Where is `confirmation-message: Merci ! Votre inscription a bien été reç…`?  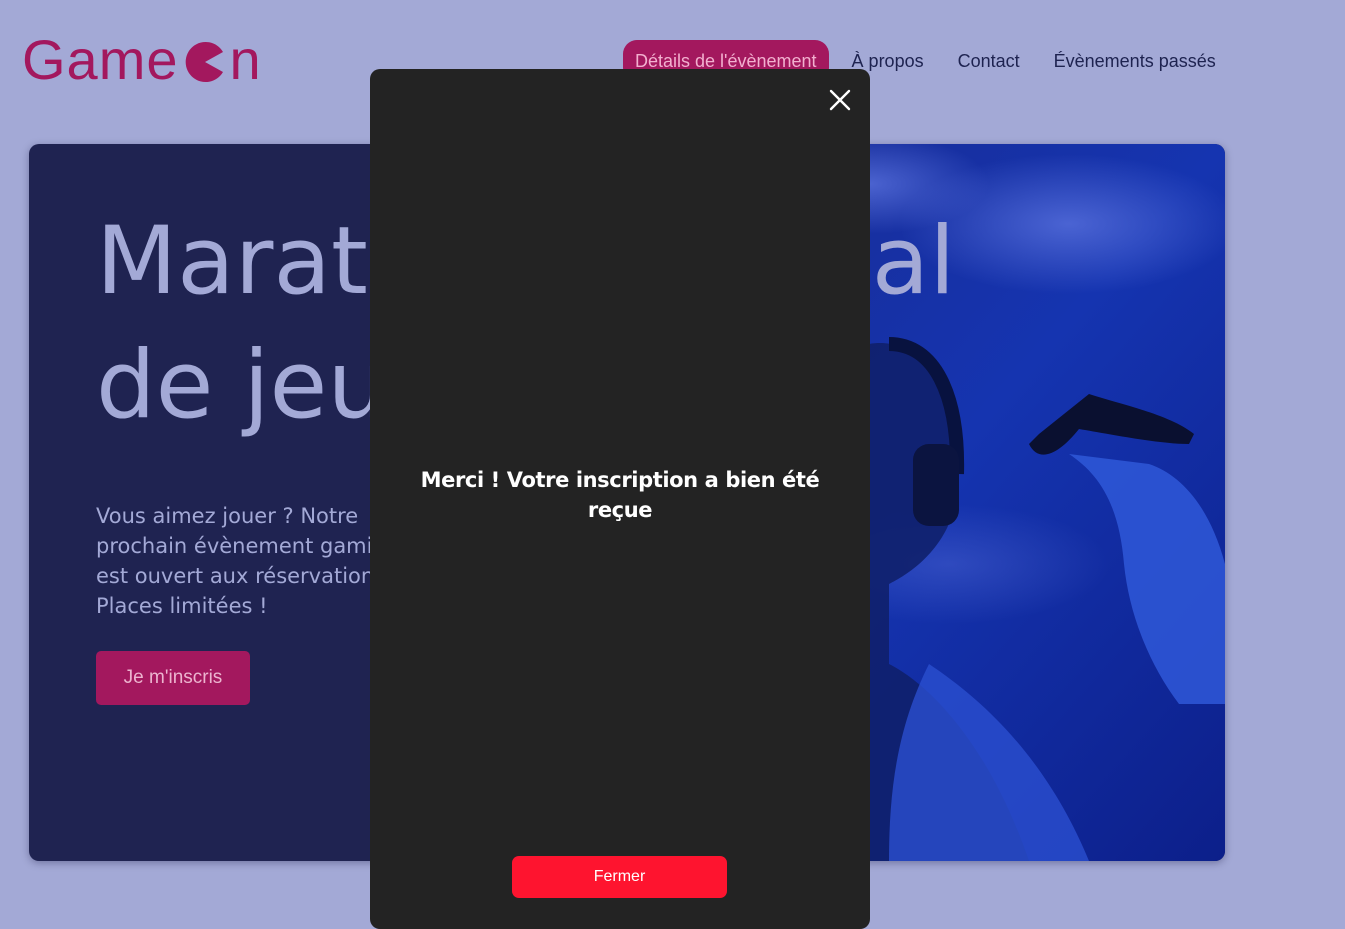 confirmation-message: Merci ! Votre inscription a bien été reç… is located at coordinates (620, 495).